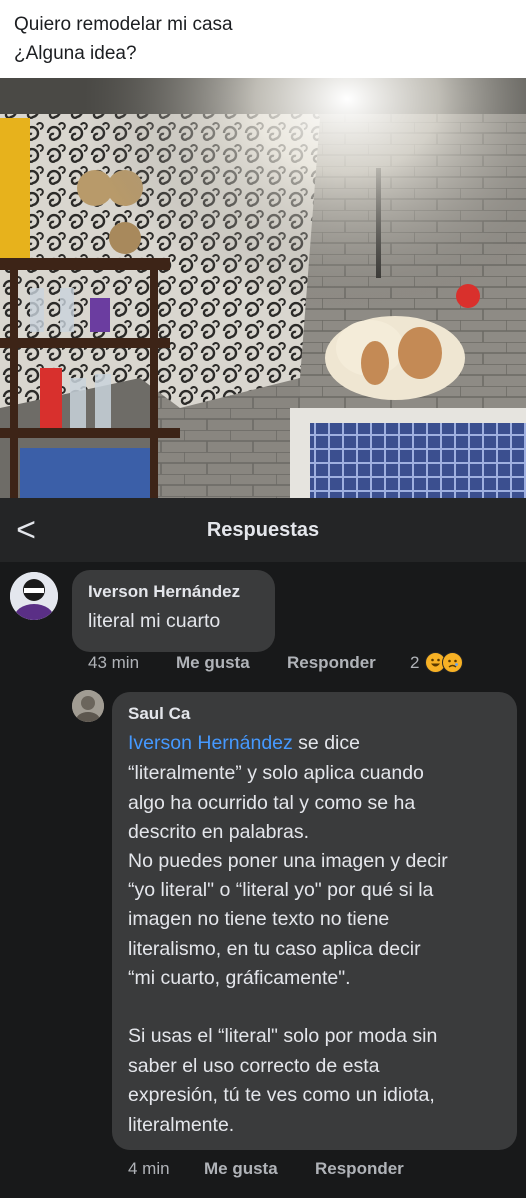  I want to click on comment-text-line: descrito en palabras., so click(219, 832).